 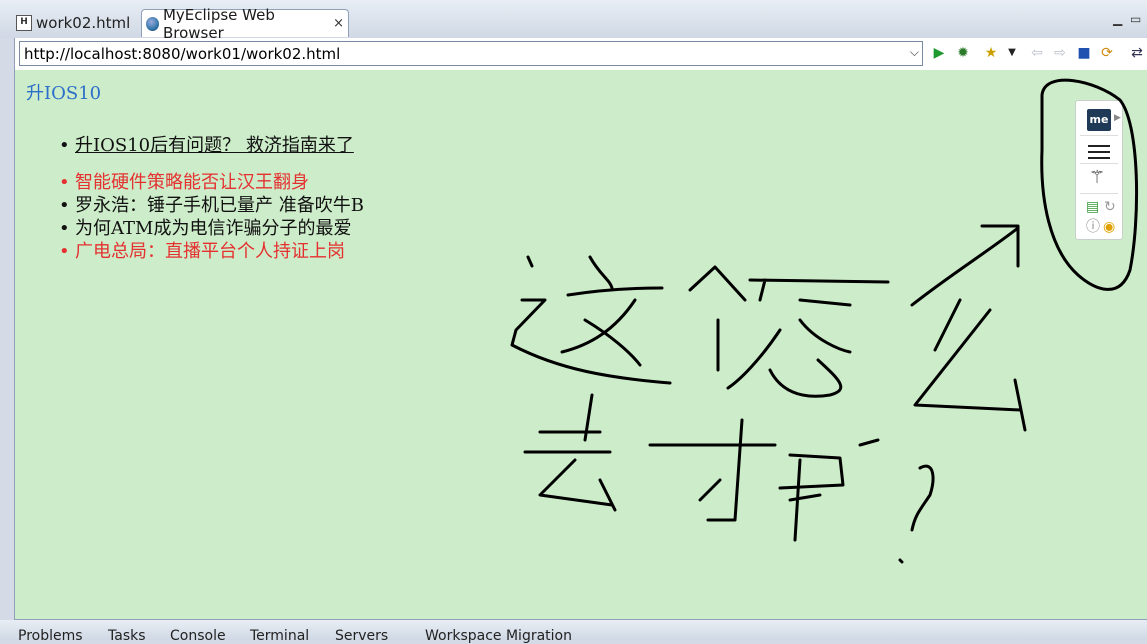 I want to click on tab-console: Console, so click(x=198, y=636).